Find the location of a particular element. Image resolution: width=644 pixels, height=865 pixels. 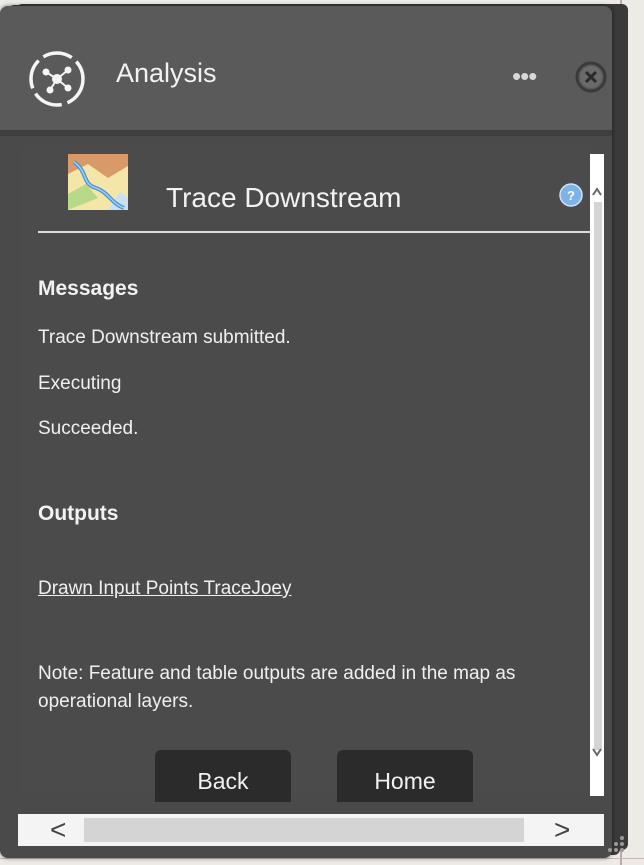

panel-title: Analysis is located at coordinates (166, 73).